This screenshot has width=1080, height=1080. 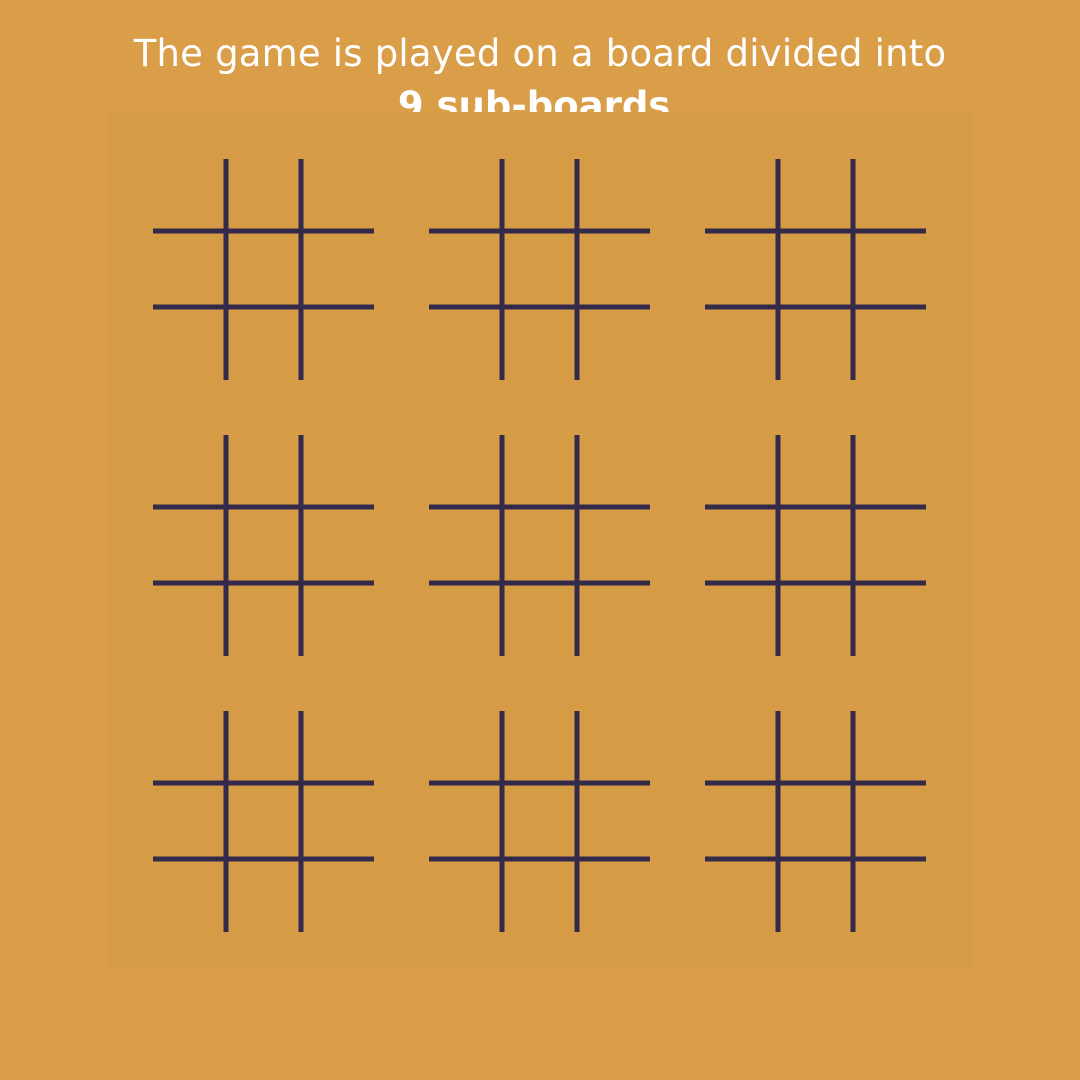 What do you see at coordinates (539, 269) in the screenshot?
I see `sub-board-r1-c2` at bounding box center [539, 269].